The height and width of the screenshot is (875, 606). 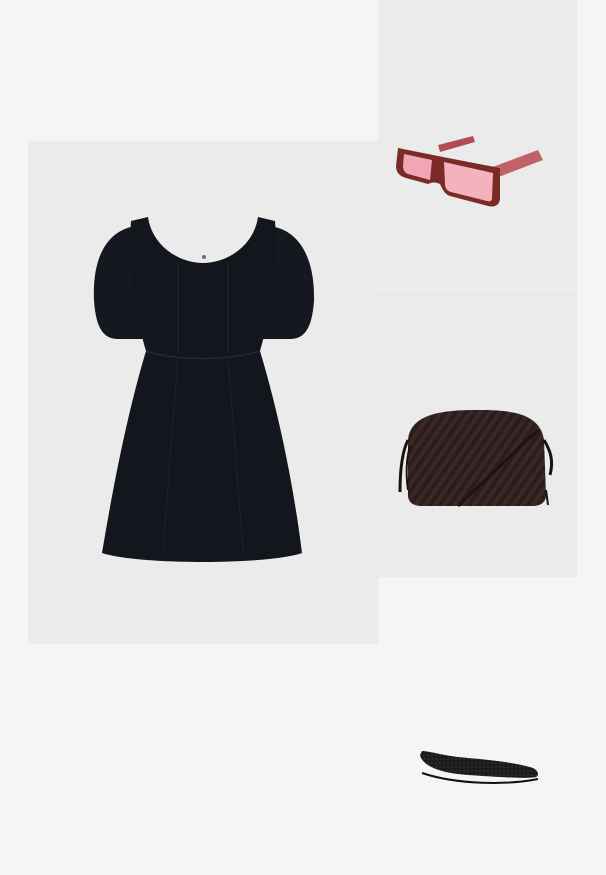 I want to click on bag-product-card, so click(x=477, y=433).